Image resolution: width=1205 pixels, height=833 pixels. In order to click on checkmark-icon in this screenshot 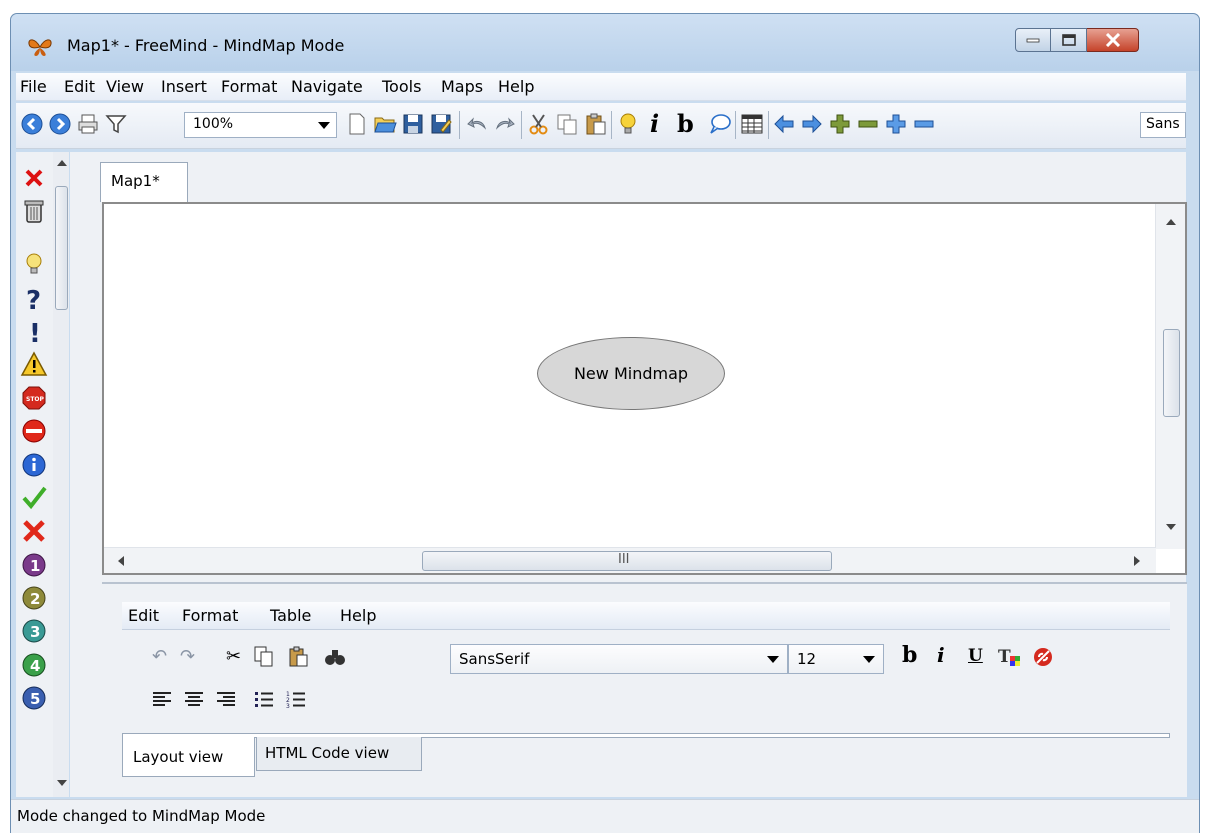, I will do `click(34, 498)`.